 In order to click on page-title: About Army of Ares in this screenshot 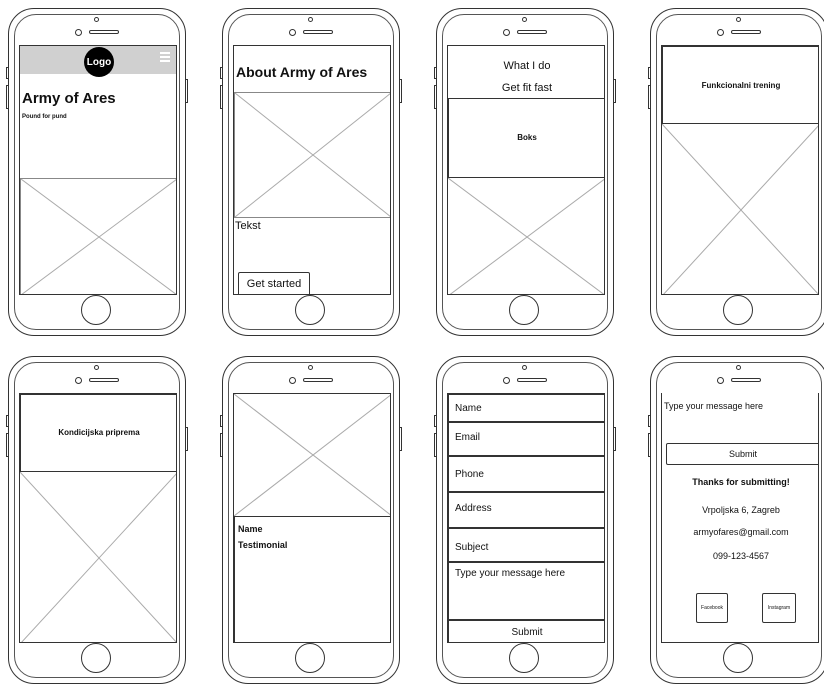, I will do `click(302, 72)`.